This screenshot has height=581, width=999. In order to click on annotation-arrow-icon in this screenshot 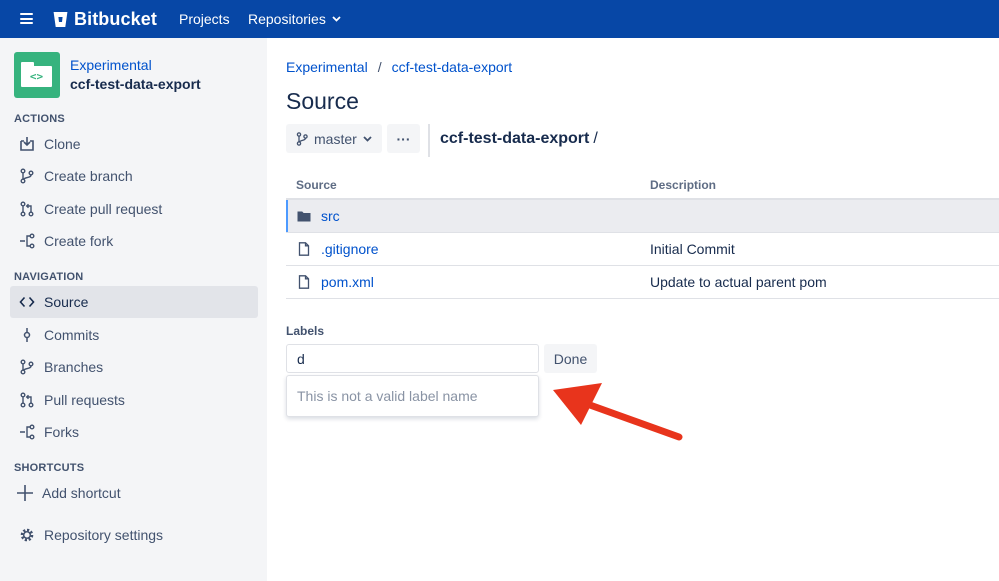, I will do `click(618, 412)`.